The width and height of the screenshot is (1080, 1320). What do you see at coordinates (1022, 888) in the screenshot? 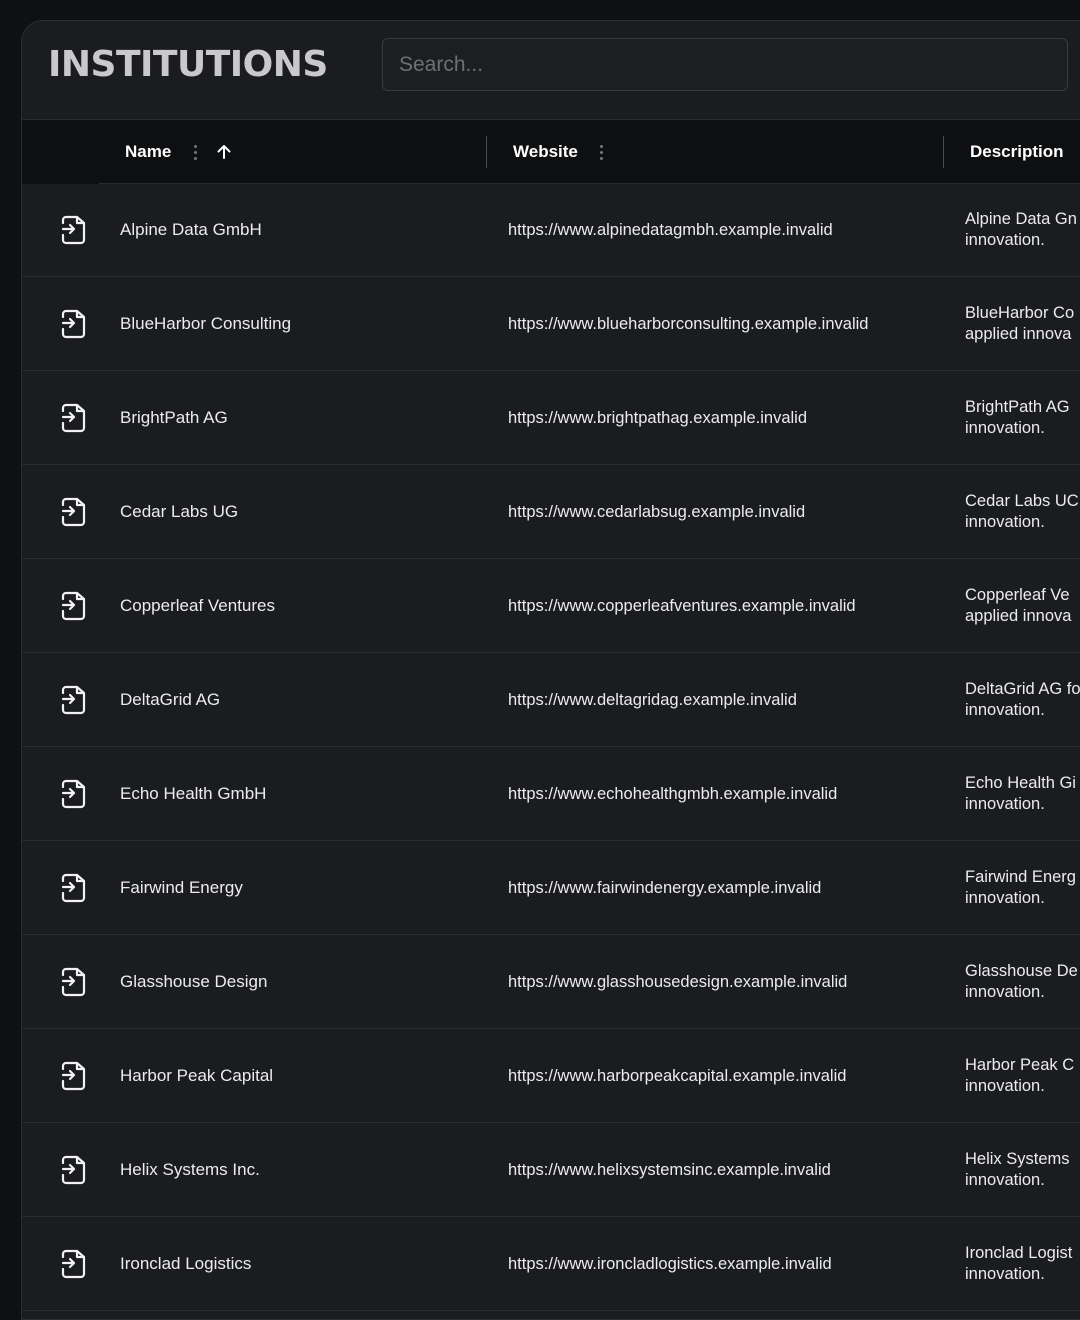
I see `cell-description: Fairwind Energ innovation.` at bounding box center [1022, 888].